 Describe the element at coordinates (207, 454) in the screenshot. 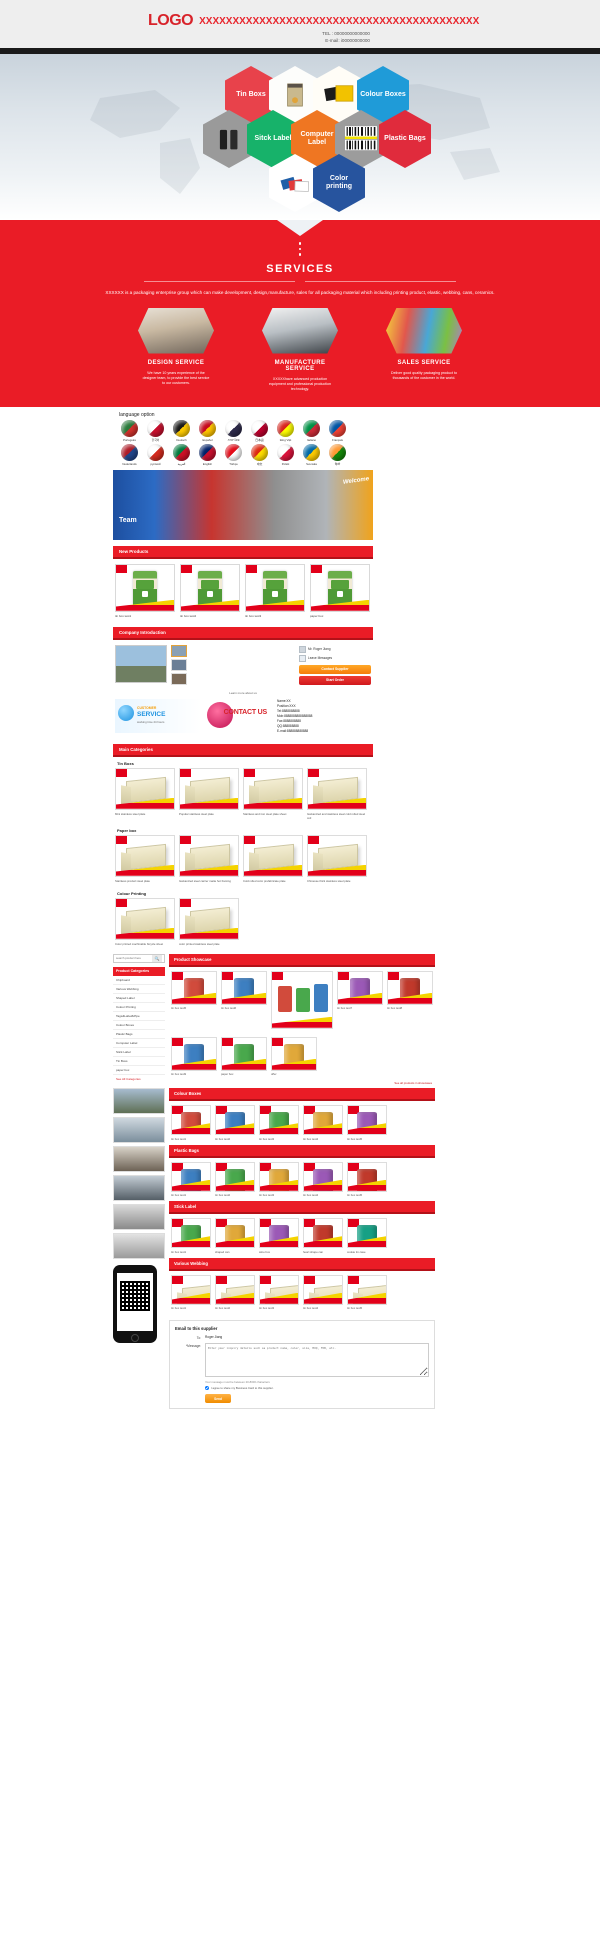

I see `language-flag: English` at that location.